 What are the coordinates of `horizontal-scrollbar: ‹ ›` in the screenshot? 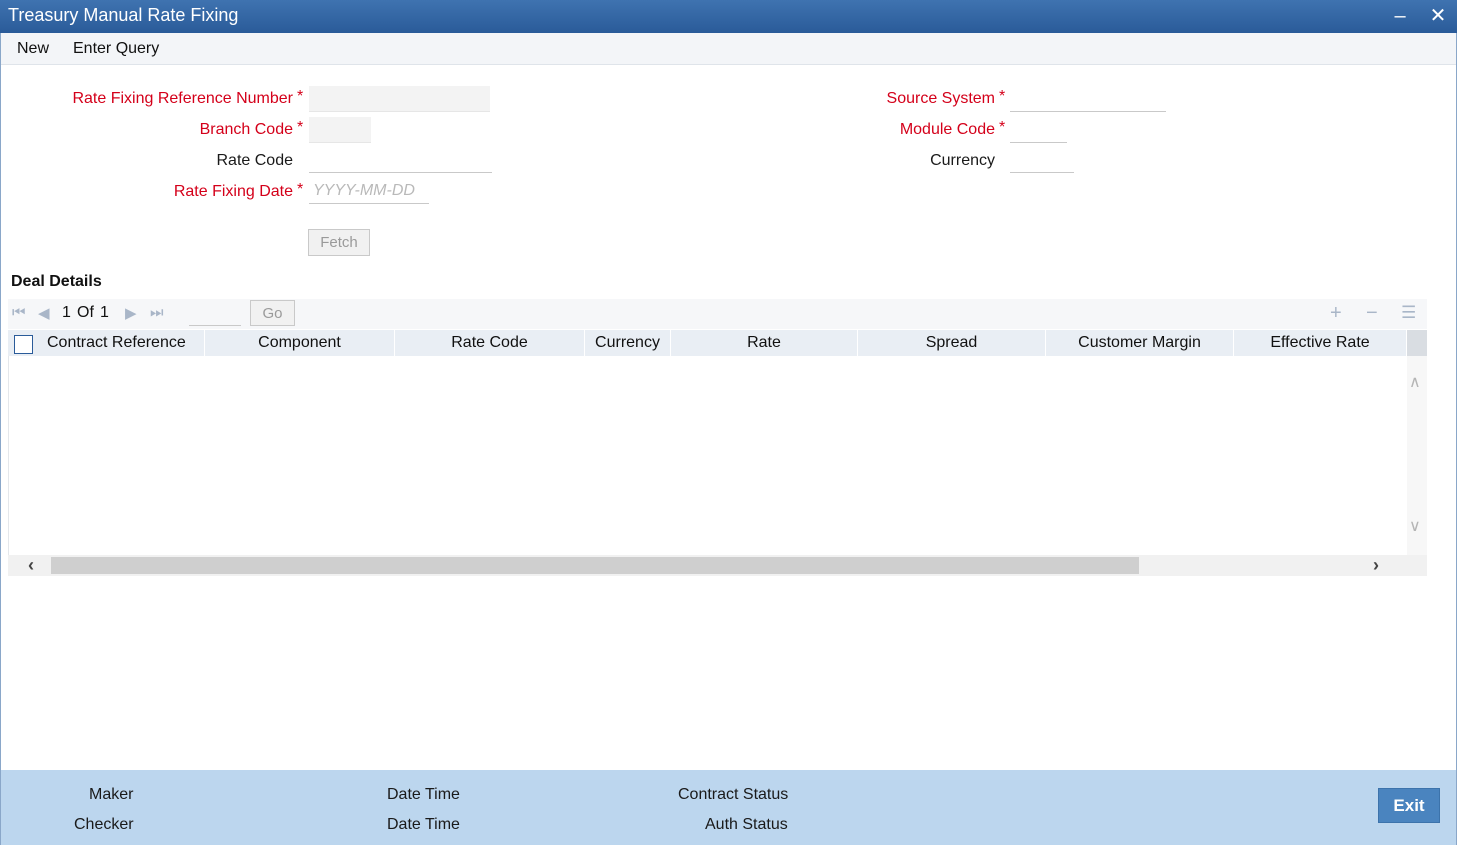 It's located at (717, 565).